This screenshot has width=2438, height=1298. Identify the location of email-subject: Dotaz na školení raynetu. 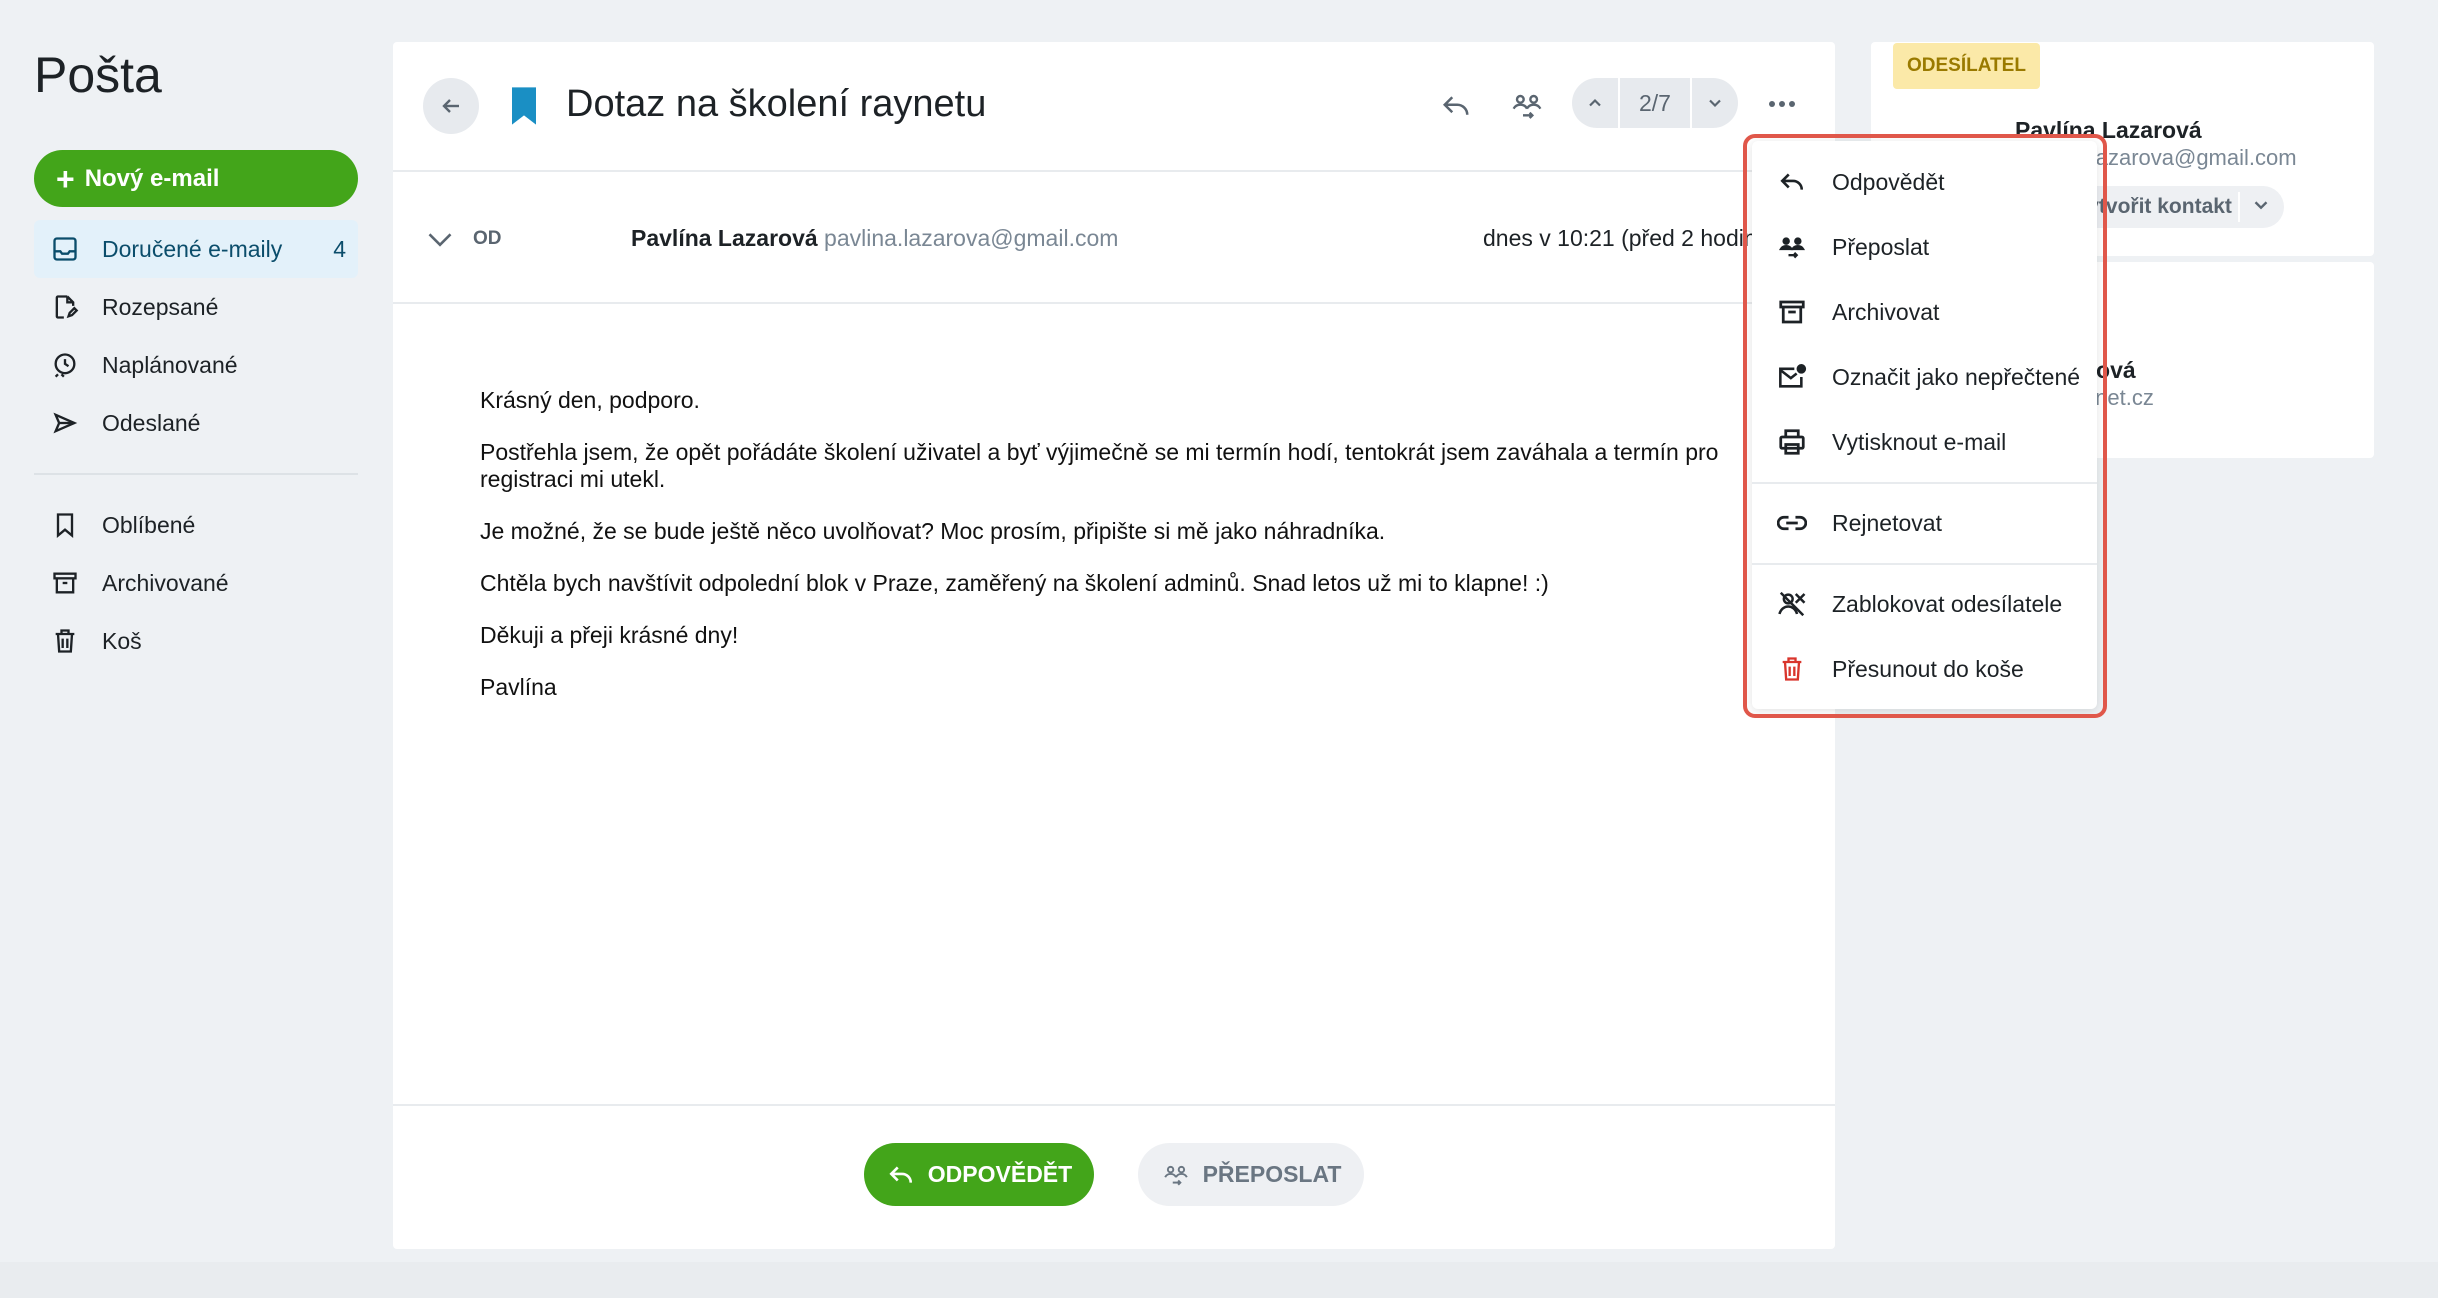
(776, 104).